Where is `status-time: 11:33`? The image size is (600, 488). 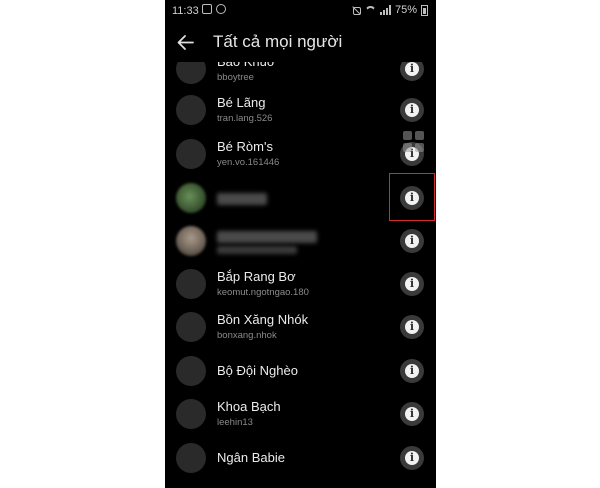
status-time: 11:33 is located at coordinates (185, 11).